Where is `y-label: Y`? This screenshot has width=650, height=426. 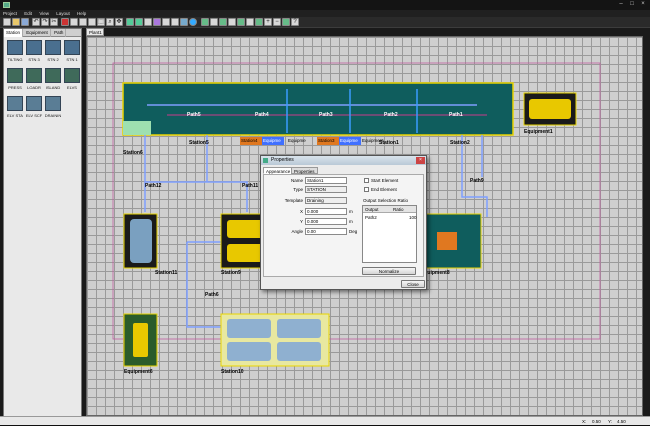
y-label: Y is located at coordinates (301, 221).